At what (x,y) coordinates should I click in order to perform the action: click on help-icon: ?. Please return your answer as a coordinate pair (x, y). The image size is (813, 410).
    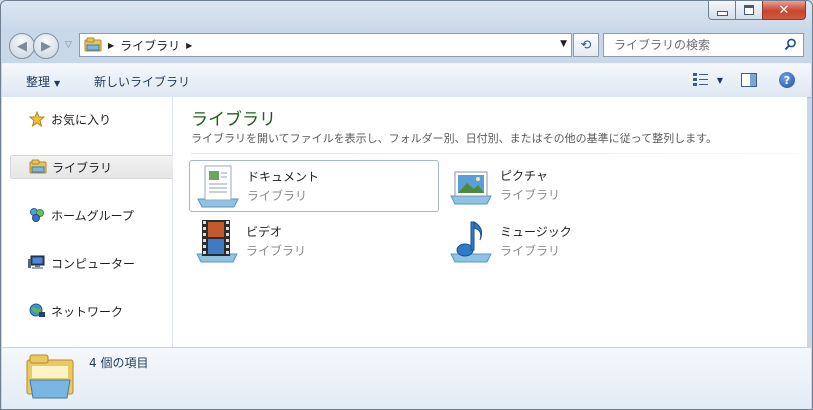
    Looking at the image, I should click on (787, 80).